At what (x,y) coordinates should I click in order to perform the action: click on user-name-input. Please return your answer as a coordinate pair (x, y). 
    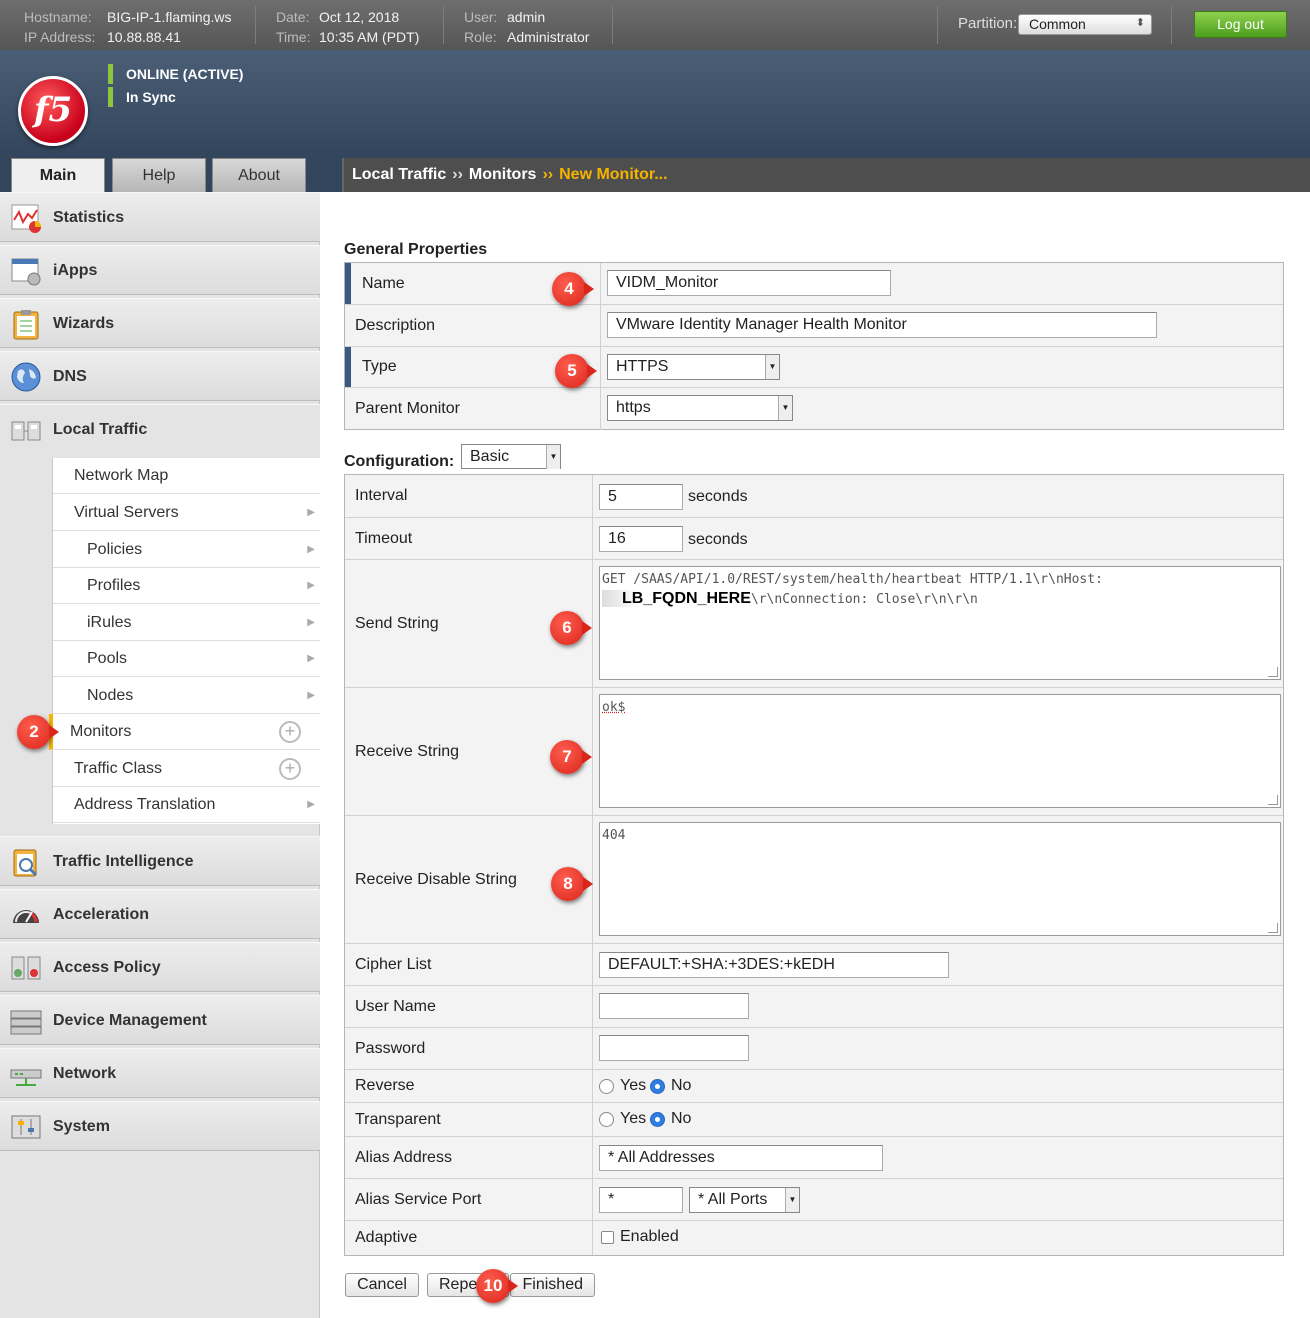
    Looking at the image, I should click on (674, 1006).